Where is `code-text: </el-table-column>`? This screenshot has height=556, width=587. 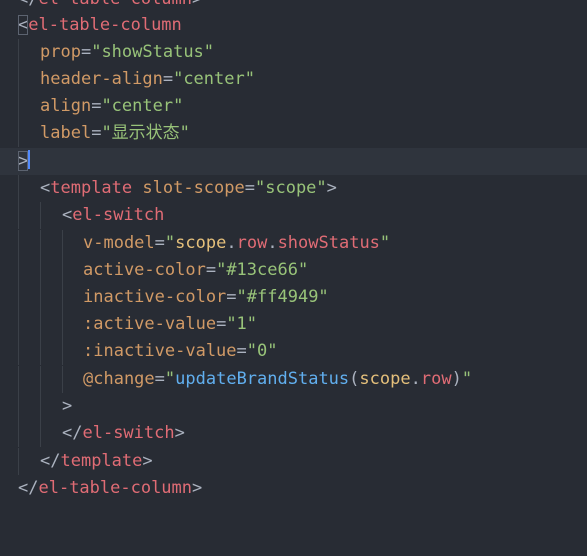
code-text: </el-table-column> is located at coordinates (110, 488).